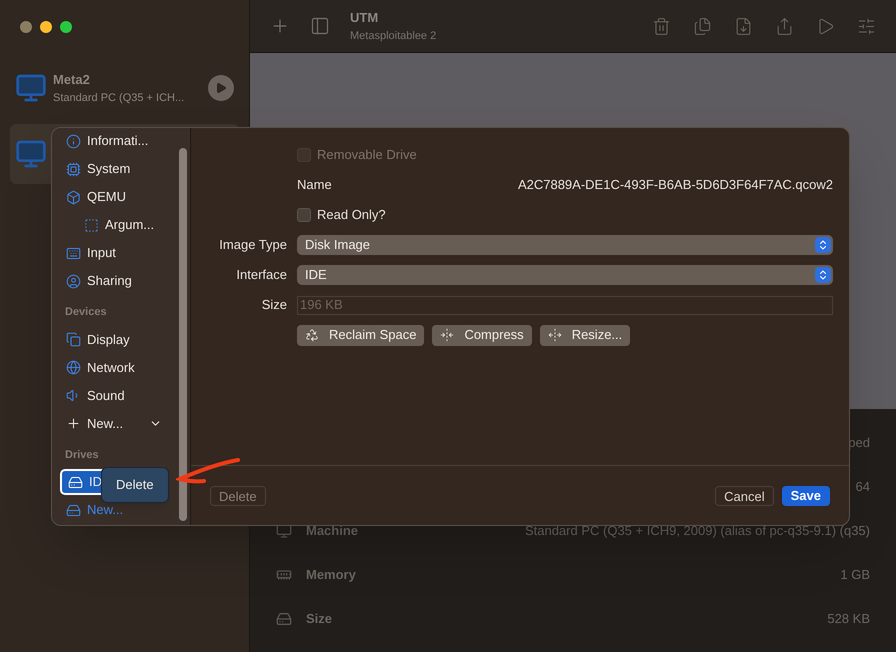 The image size is (896, 652). What do you see at coordinates (91, 225) in the screenshot?
I see `text-field-icon` at bounding box center [91, 225].